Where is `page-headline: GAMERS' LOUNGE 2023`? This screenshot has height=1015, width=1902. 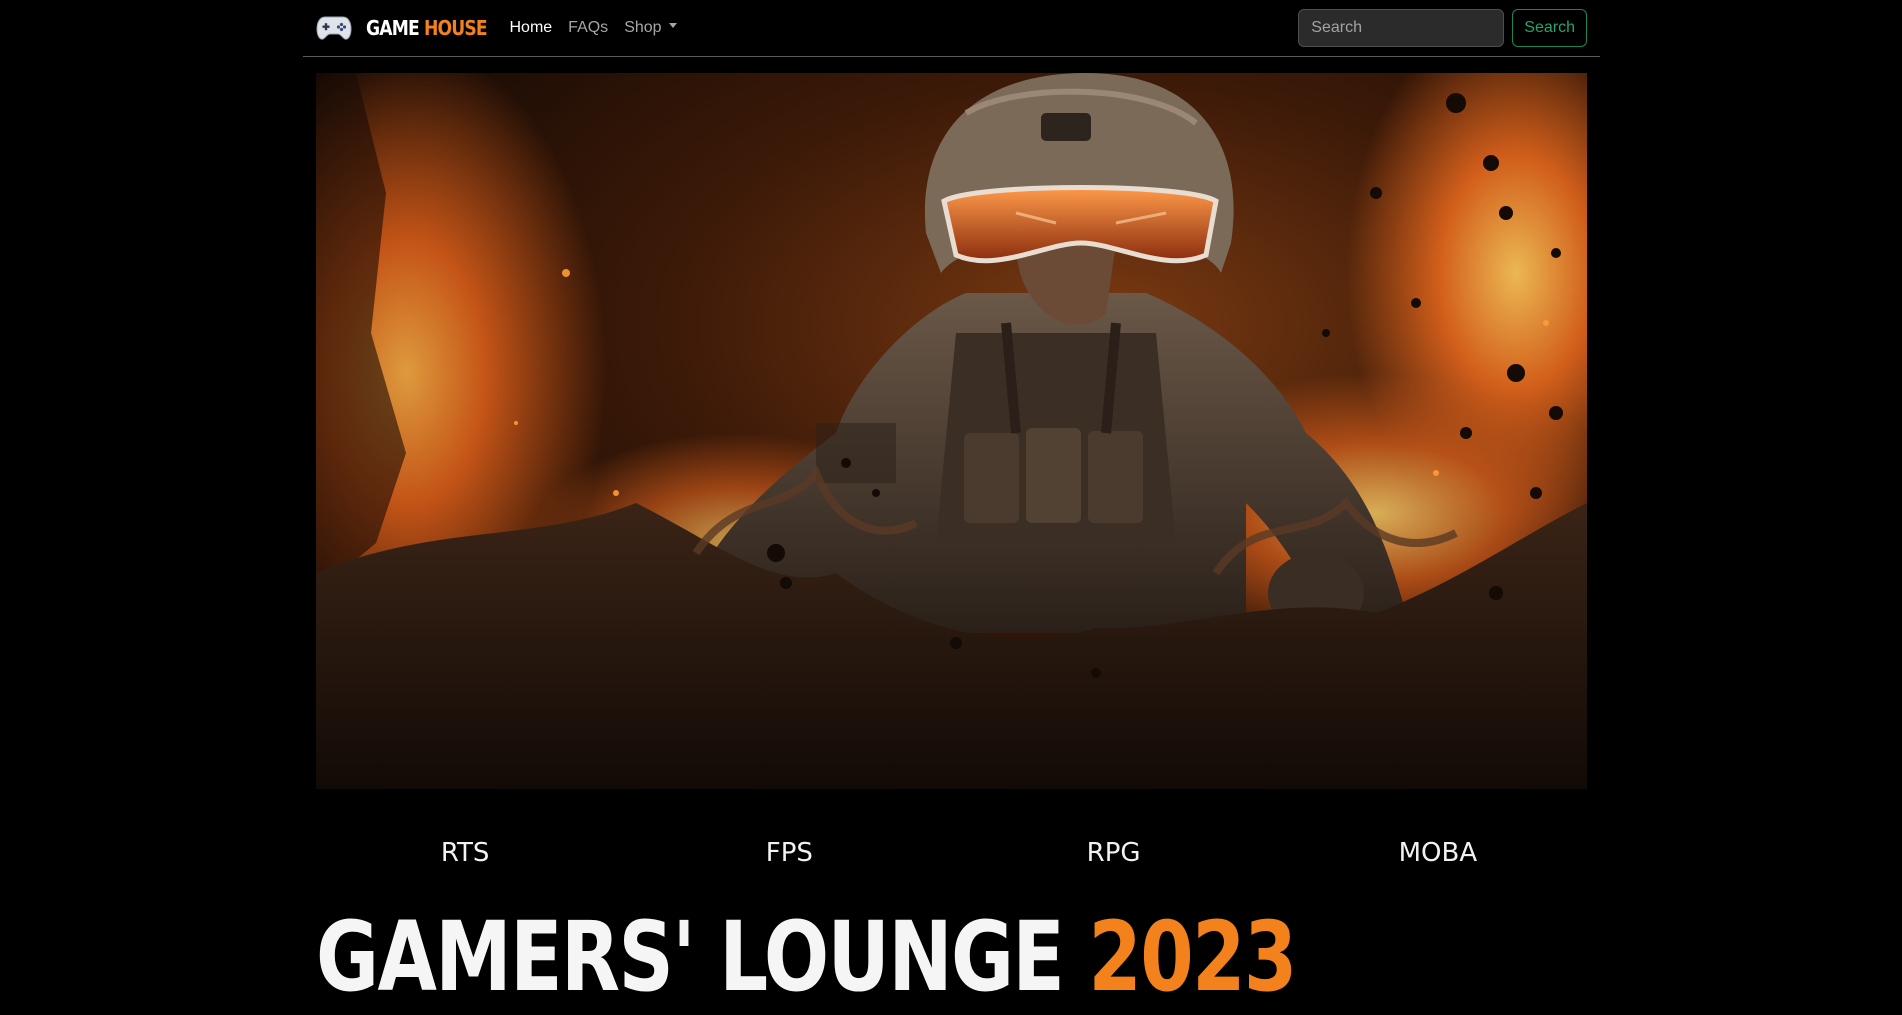 page-headline: GAMERS' LOUNGE 2023 is located at coordinates (806, 957).